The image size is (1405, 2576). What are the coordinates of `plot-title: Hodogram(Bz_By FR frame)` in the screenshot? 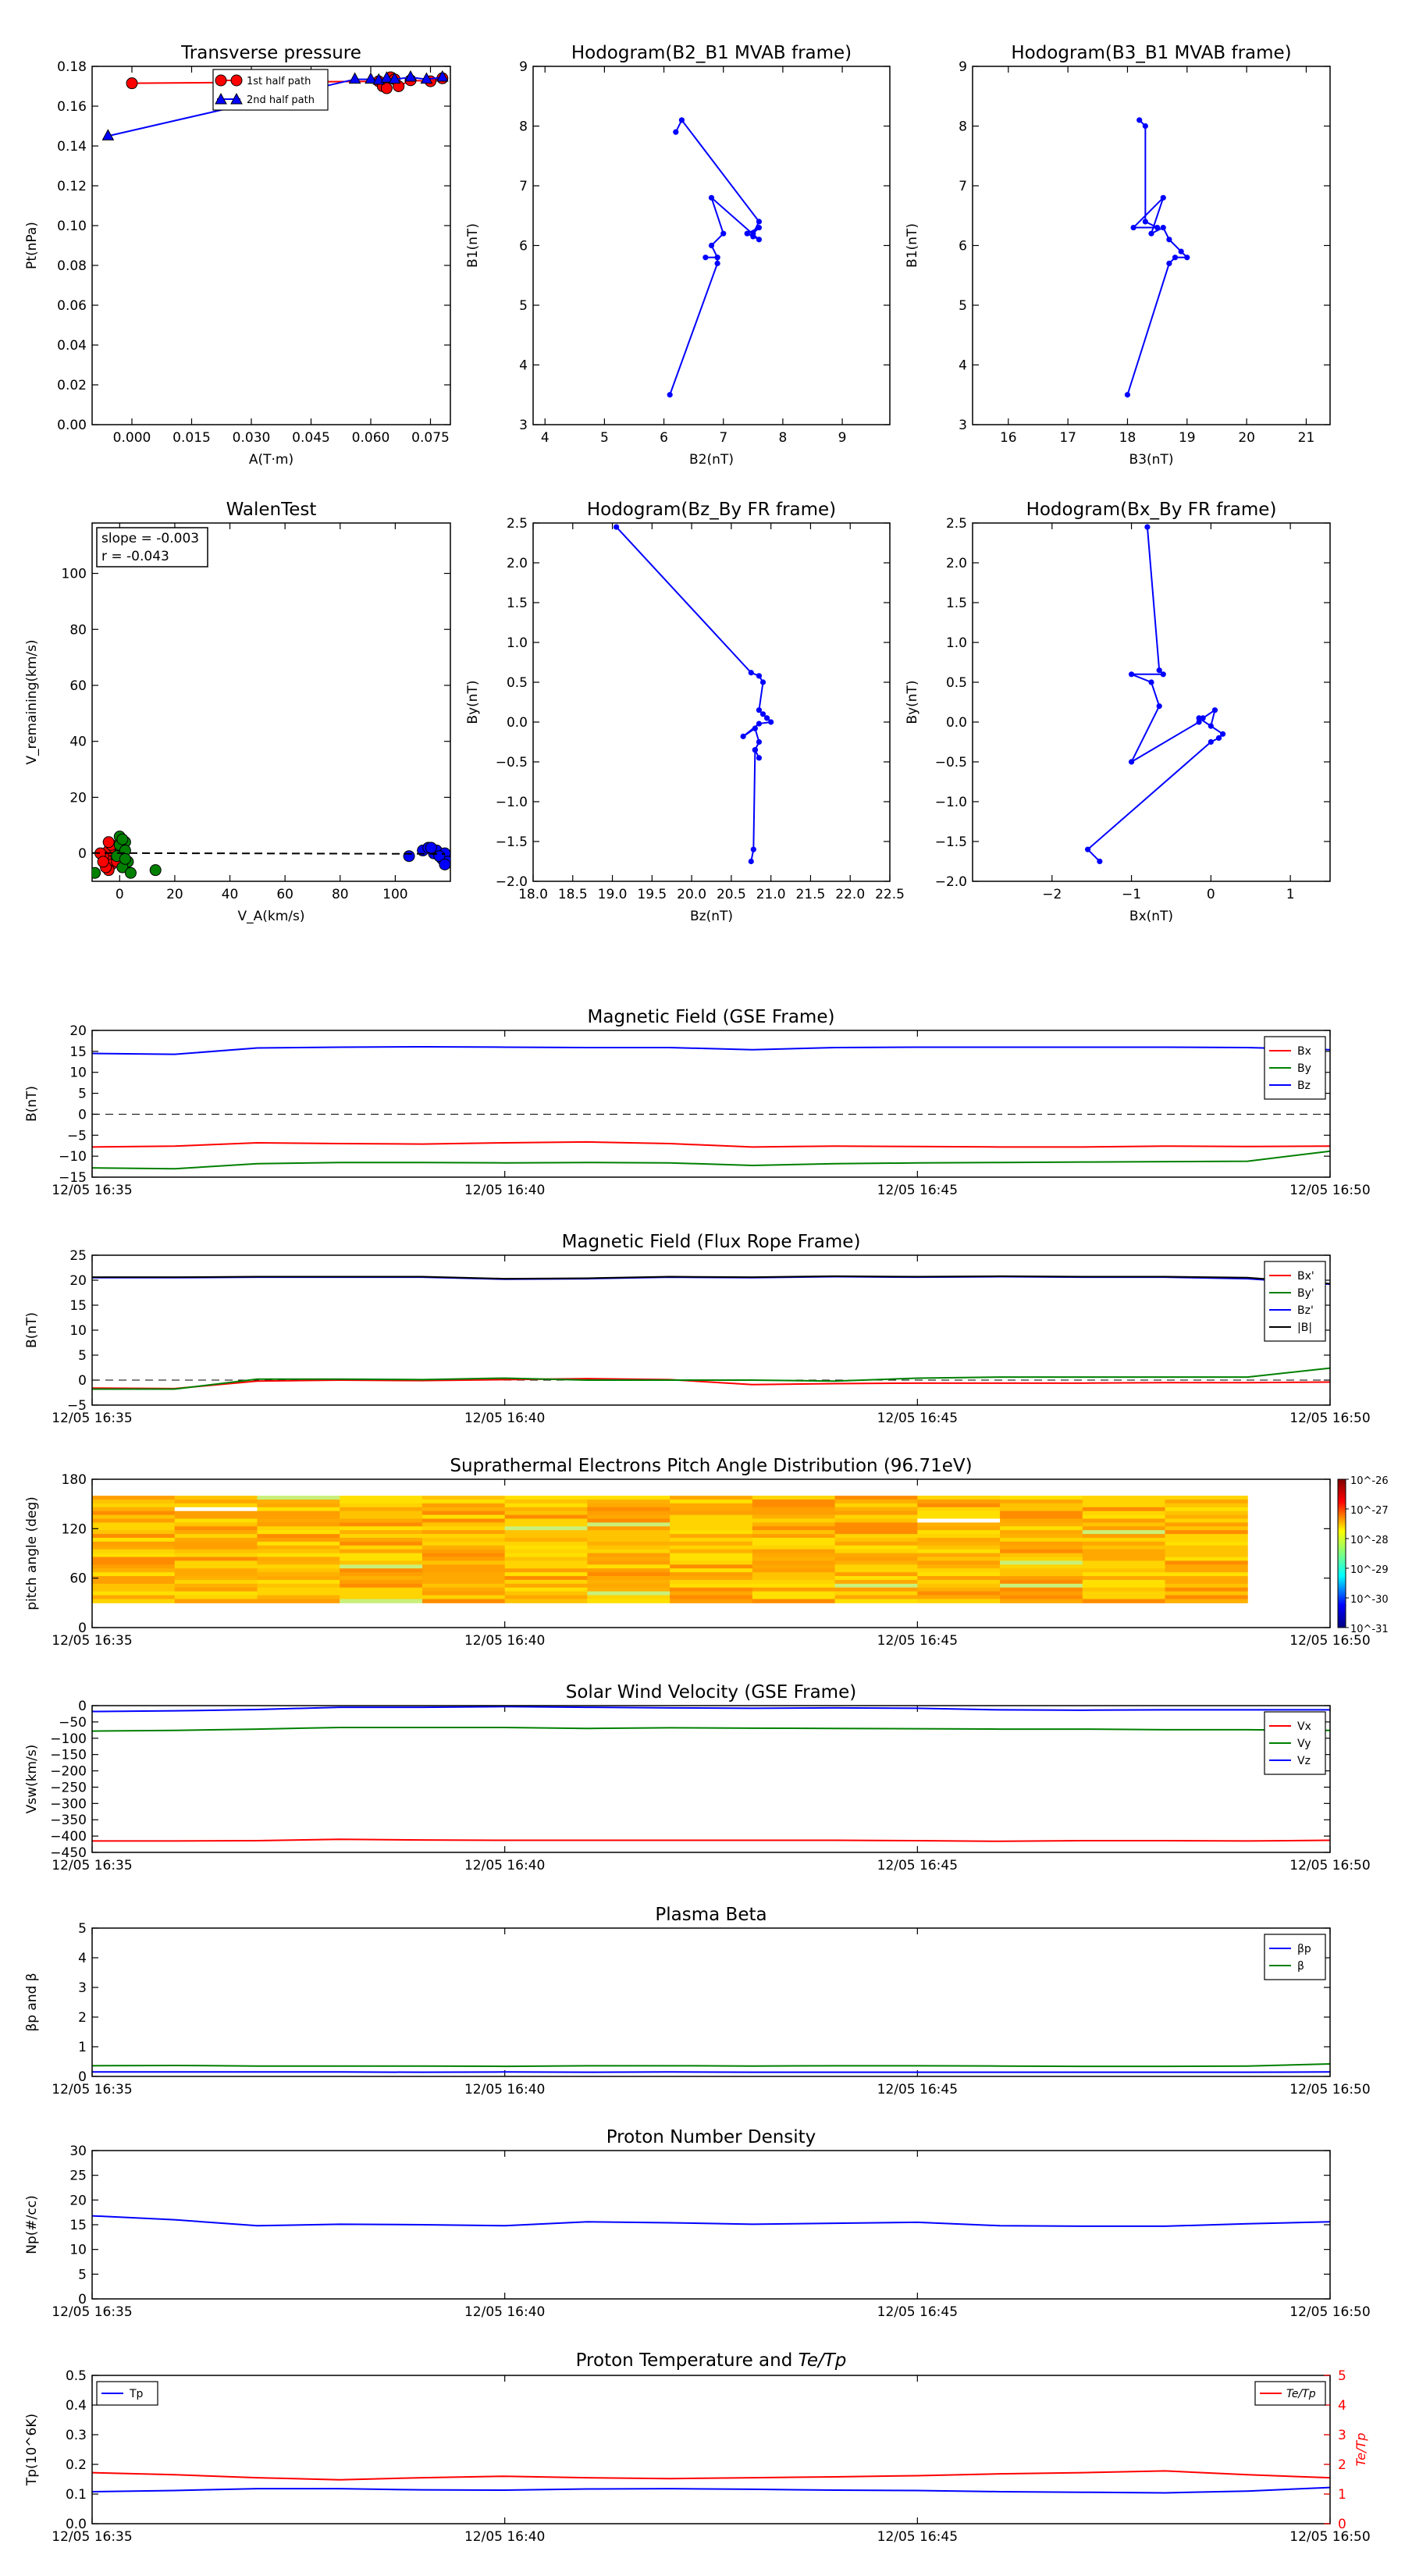 It's located at (712, 510).